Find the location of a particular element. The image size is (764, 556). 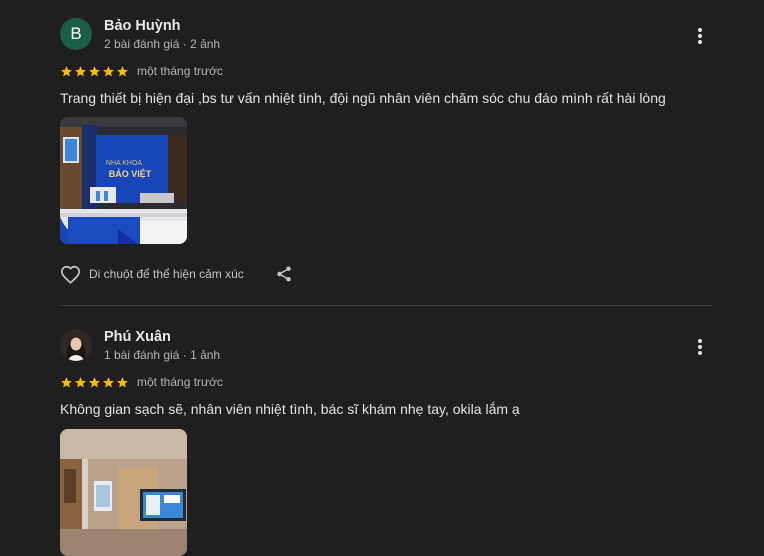

clinic-interior-image is located at coordinates (123, 492).